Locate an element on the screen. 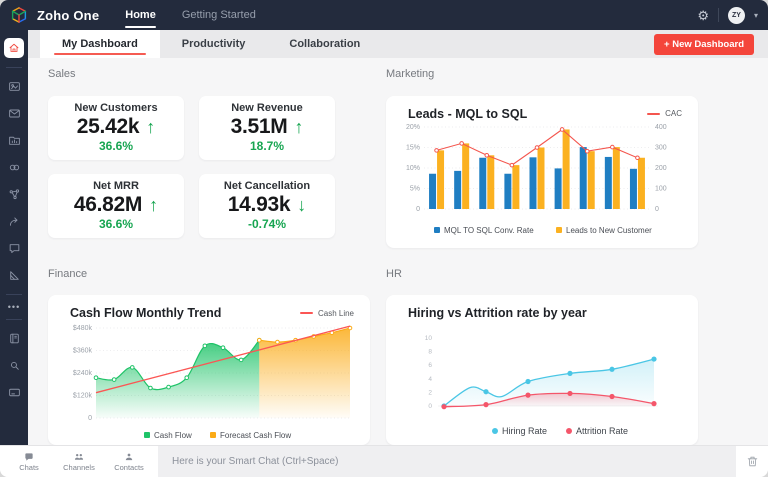 This screenshot has height=477, width=768. kpi-card-new-revenue: New Revenue 3.51M ↑ 18.7% is located at coordinates (267, 127).